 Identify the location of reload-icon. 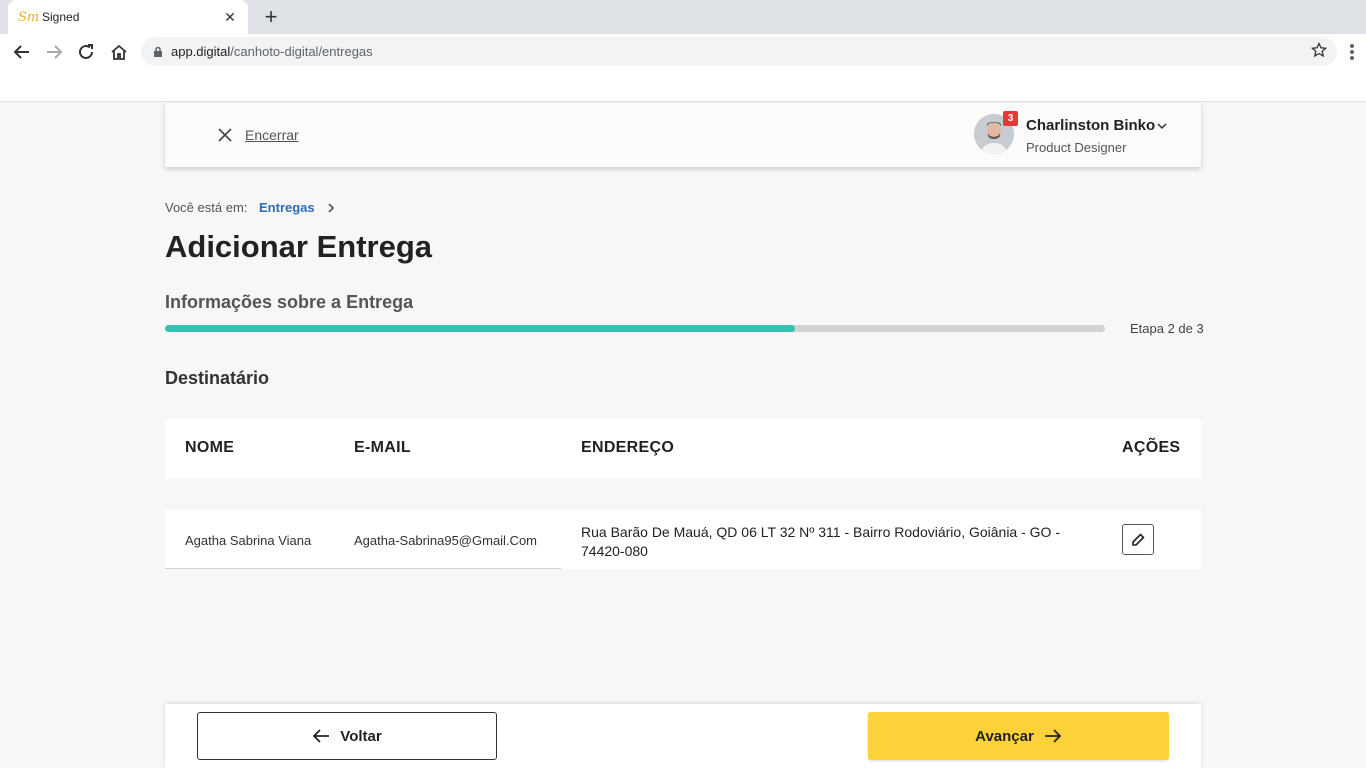
(86, 52).